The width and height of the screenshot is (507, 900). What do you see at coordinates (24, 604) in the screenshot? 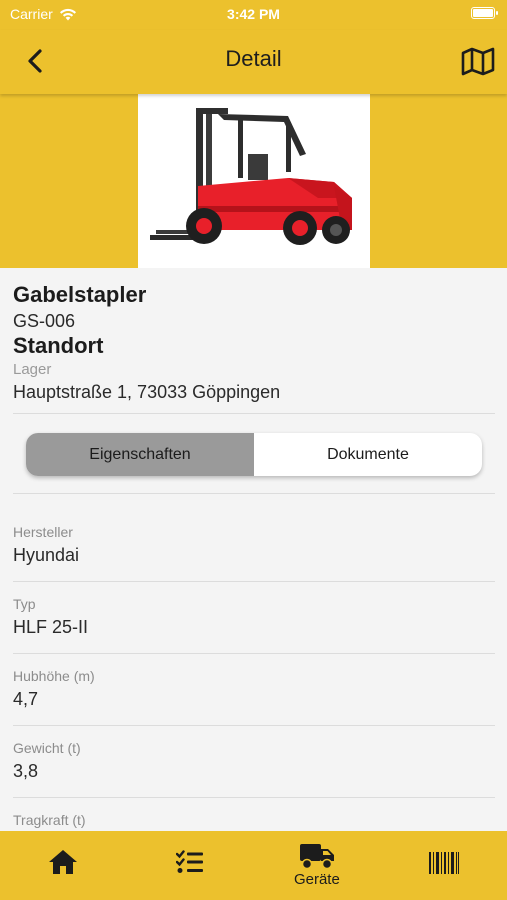
I see `property-label: Typ` at bounding box center [24, 604].